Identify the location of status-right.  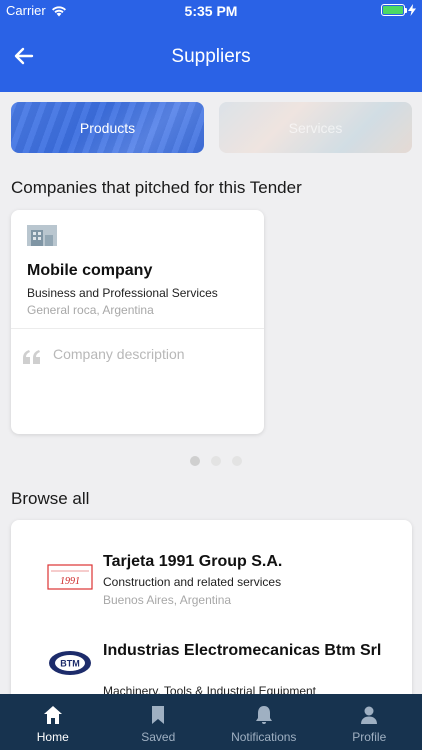
(398, 10).